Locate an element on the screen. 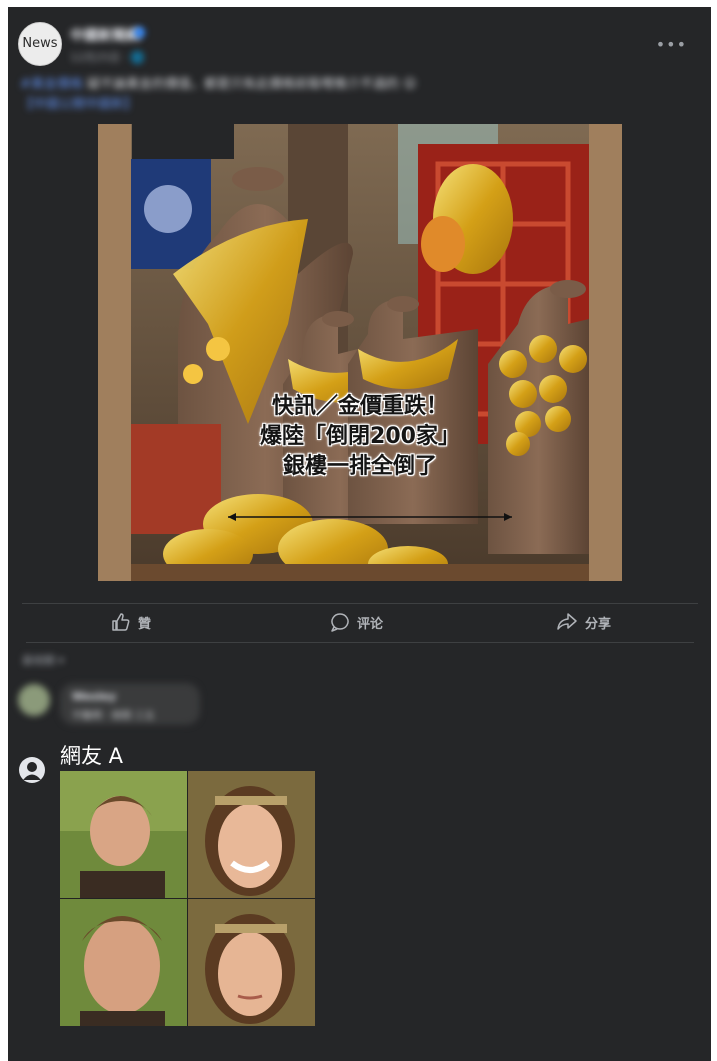 The height and width of the screenshot is (1061, 717). redaction-box is located at coordinates (183, 141).